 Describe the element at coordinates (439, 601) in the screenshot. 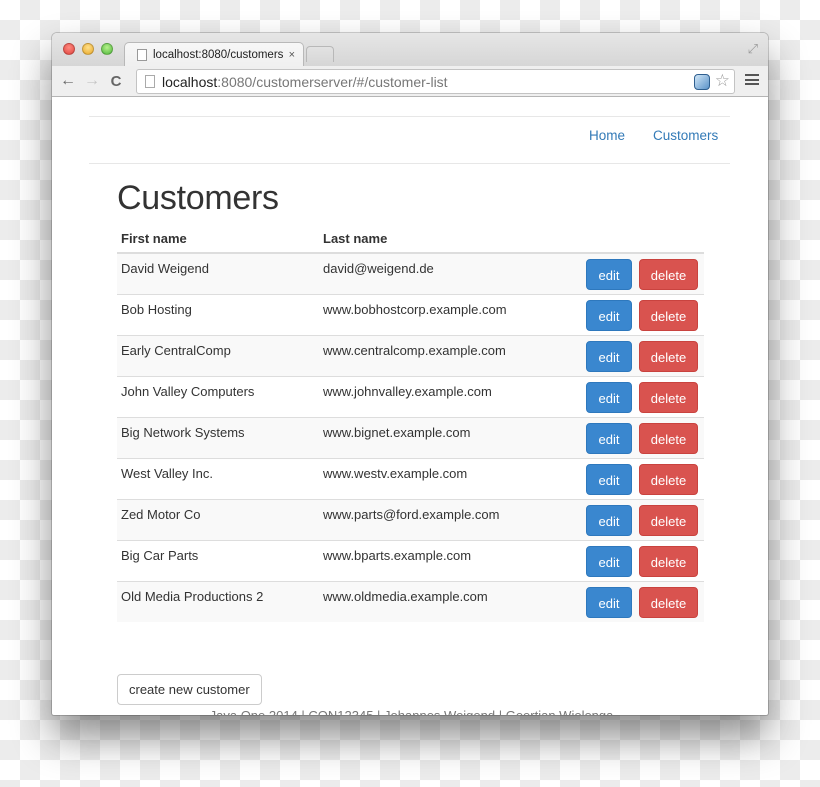

I see `cell-last-name: www.oldmedia.example.com` at that location.